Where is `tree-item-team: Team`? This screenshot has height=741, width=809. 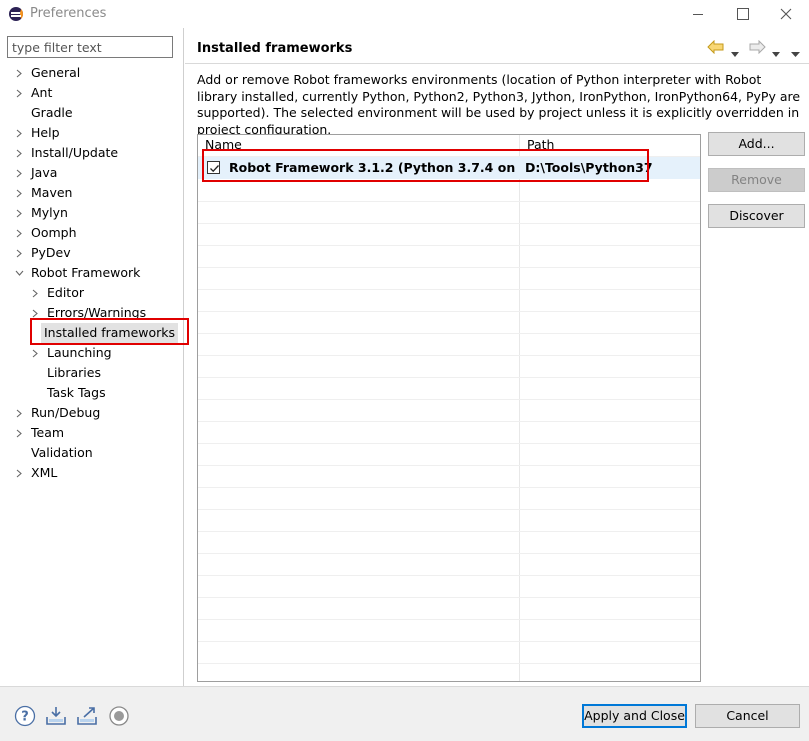
tree-item-team: Team is located at coordinates (41, 433).